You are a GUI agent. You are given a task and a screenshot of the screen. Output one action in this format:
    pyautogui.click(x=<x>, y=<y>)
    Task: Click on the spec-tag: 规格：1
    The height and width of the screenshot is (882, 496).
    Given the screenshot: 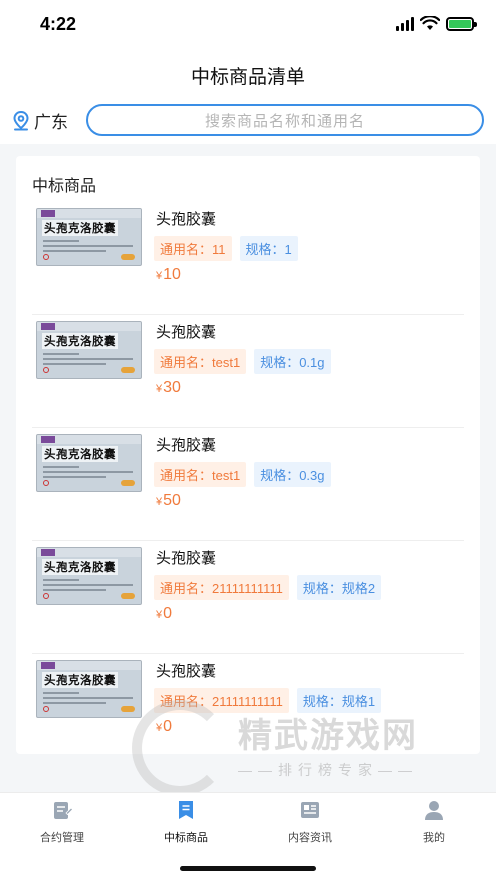 What is the action you would take?
    pyautogui.click(x=268, y=248)
    